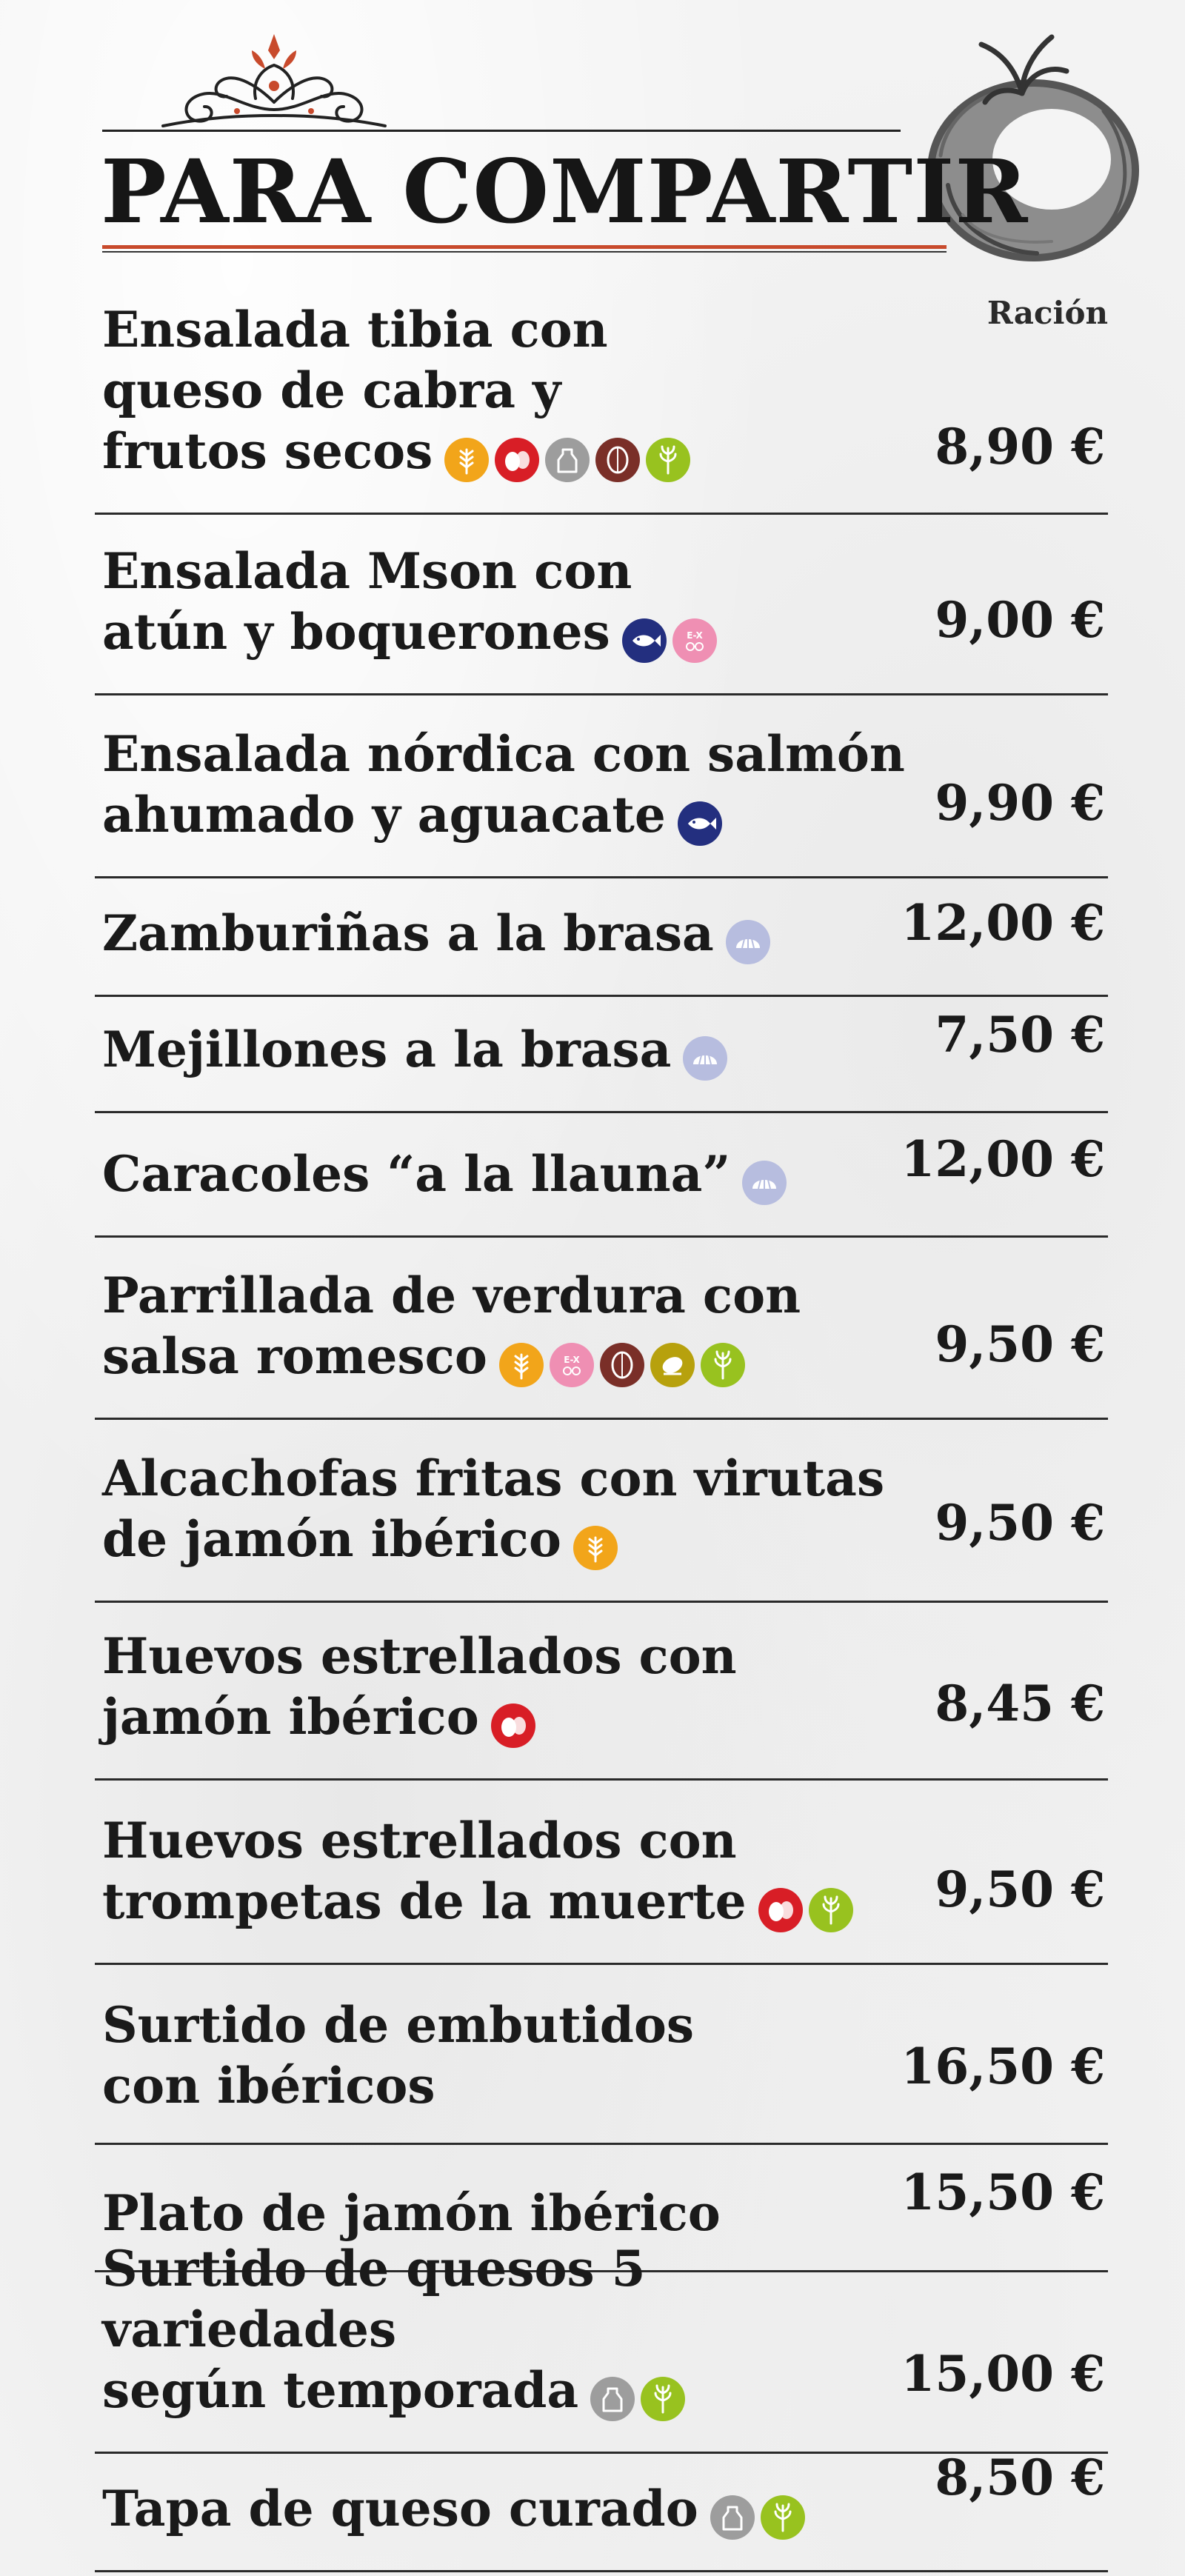 This screenshot has width=1185, height=2576. Describe the element at coordinates (408, 933) in the screenshot. I see `menu-item-name-line: Zamburiñas a la brasa` at that location.